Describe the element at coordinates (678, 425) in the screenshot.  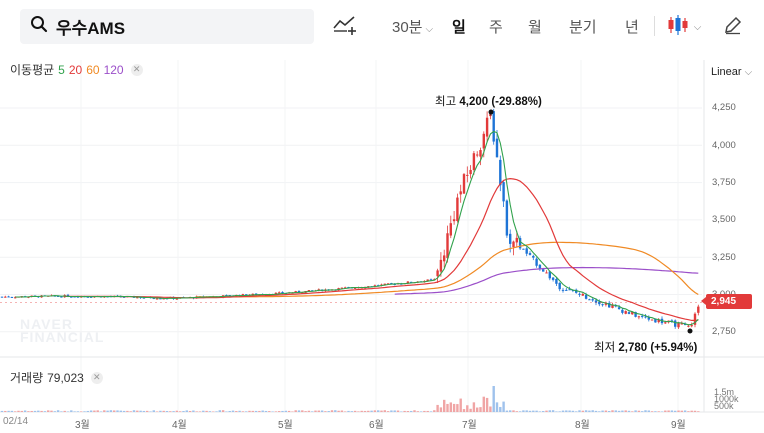
I see `x-tick-label: 9월` at that location.